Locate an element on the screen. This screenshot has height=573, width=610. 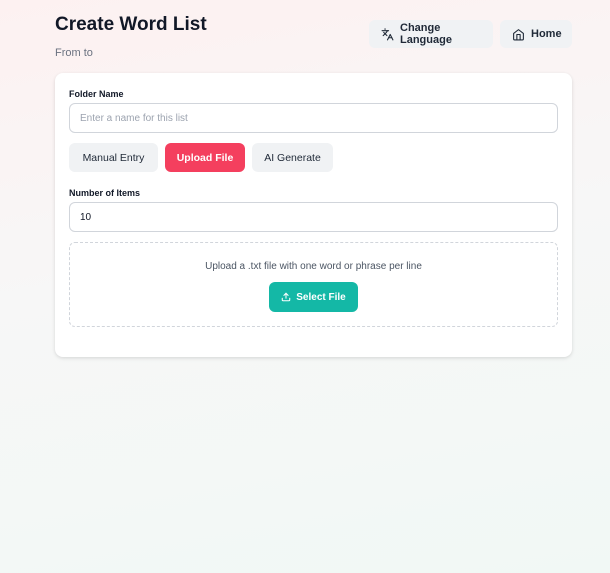
page-subtitle: From to is located at coordinates (74, 53).